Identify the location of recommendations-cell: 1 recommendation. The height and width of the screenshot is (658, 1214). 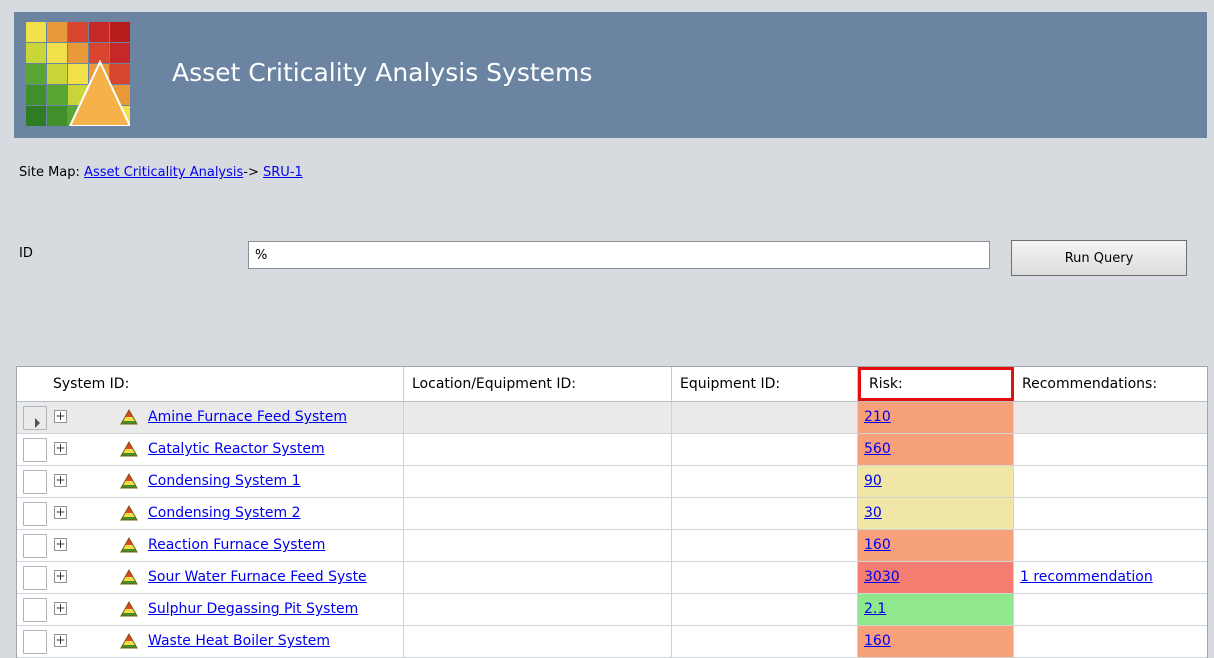
(1110, 578).